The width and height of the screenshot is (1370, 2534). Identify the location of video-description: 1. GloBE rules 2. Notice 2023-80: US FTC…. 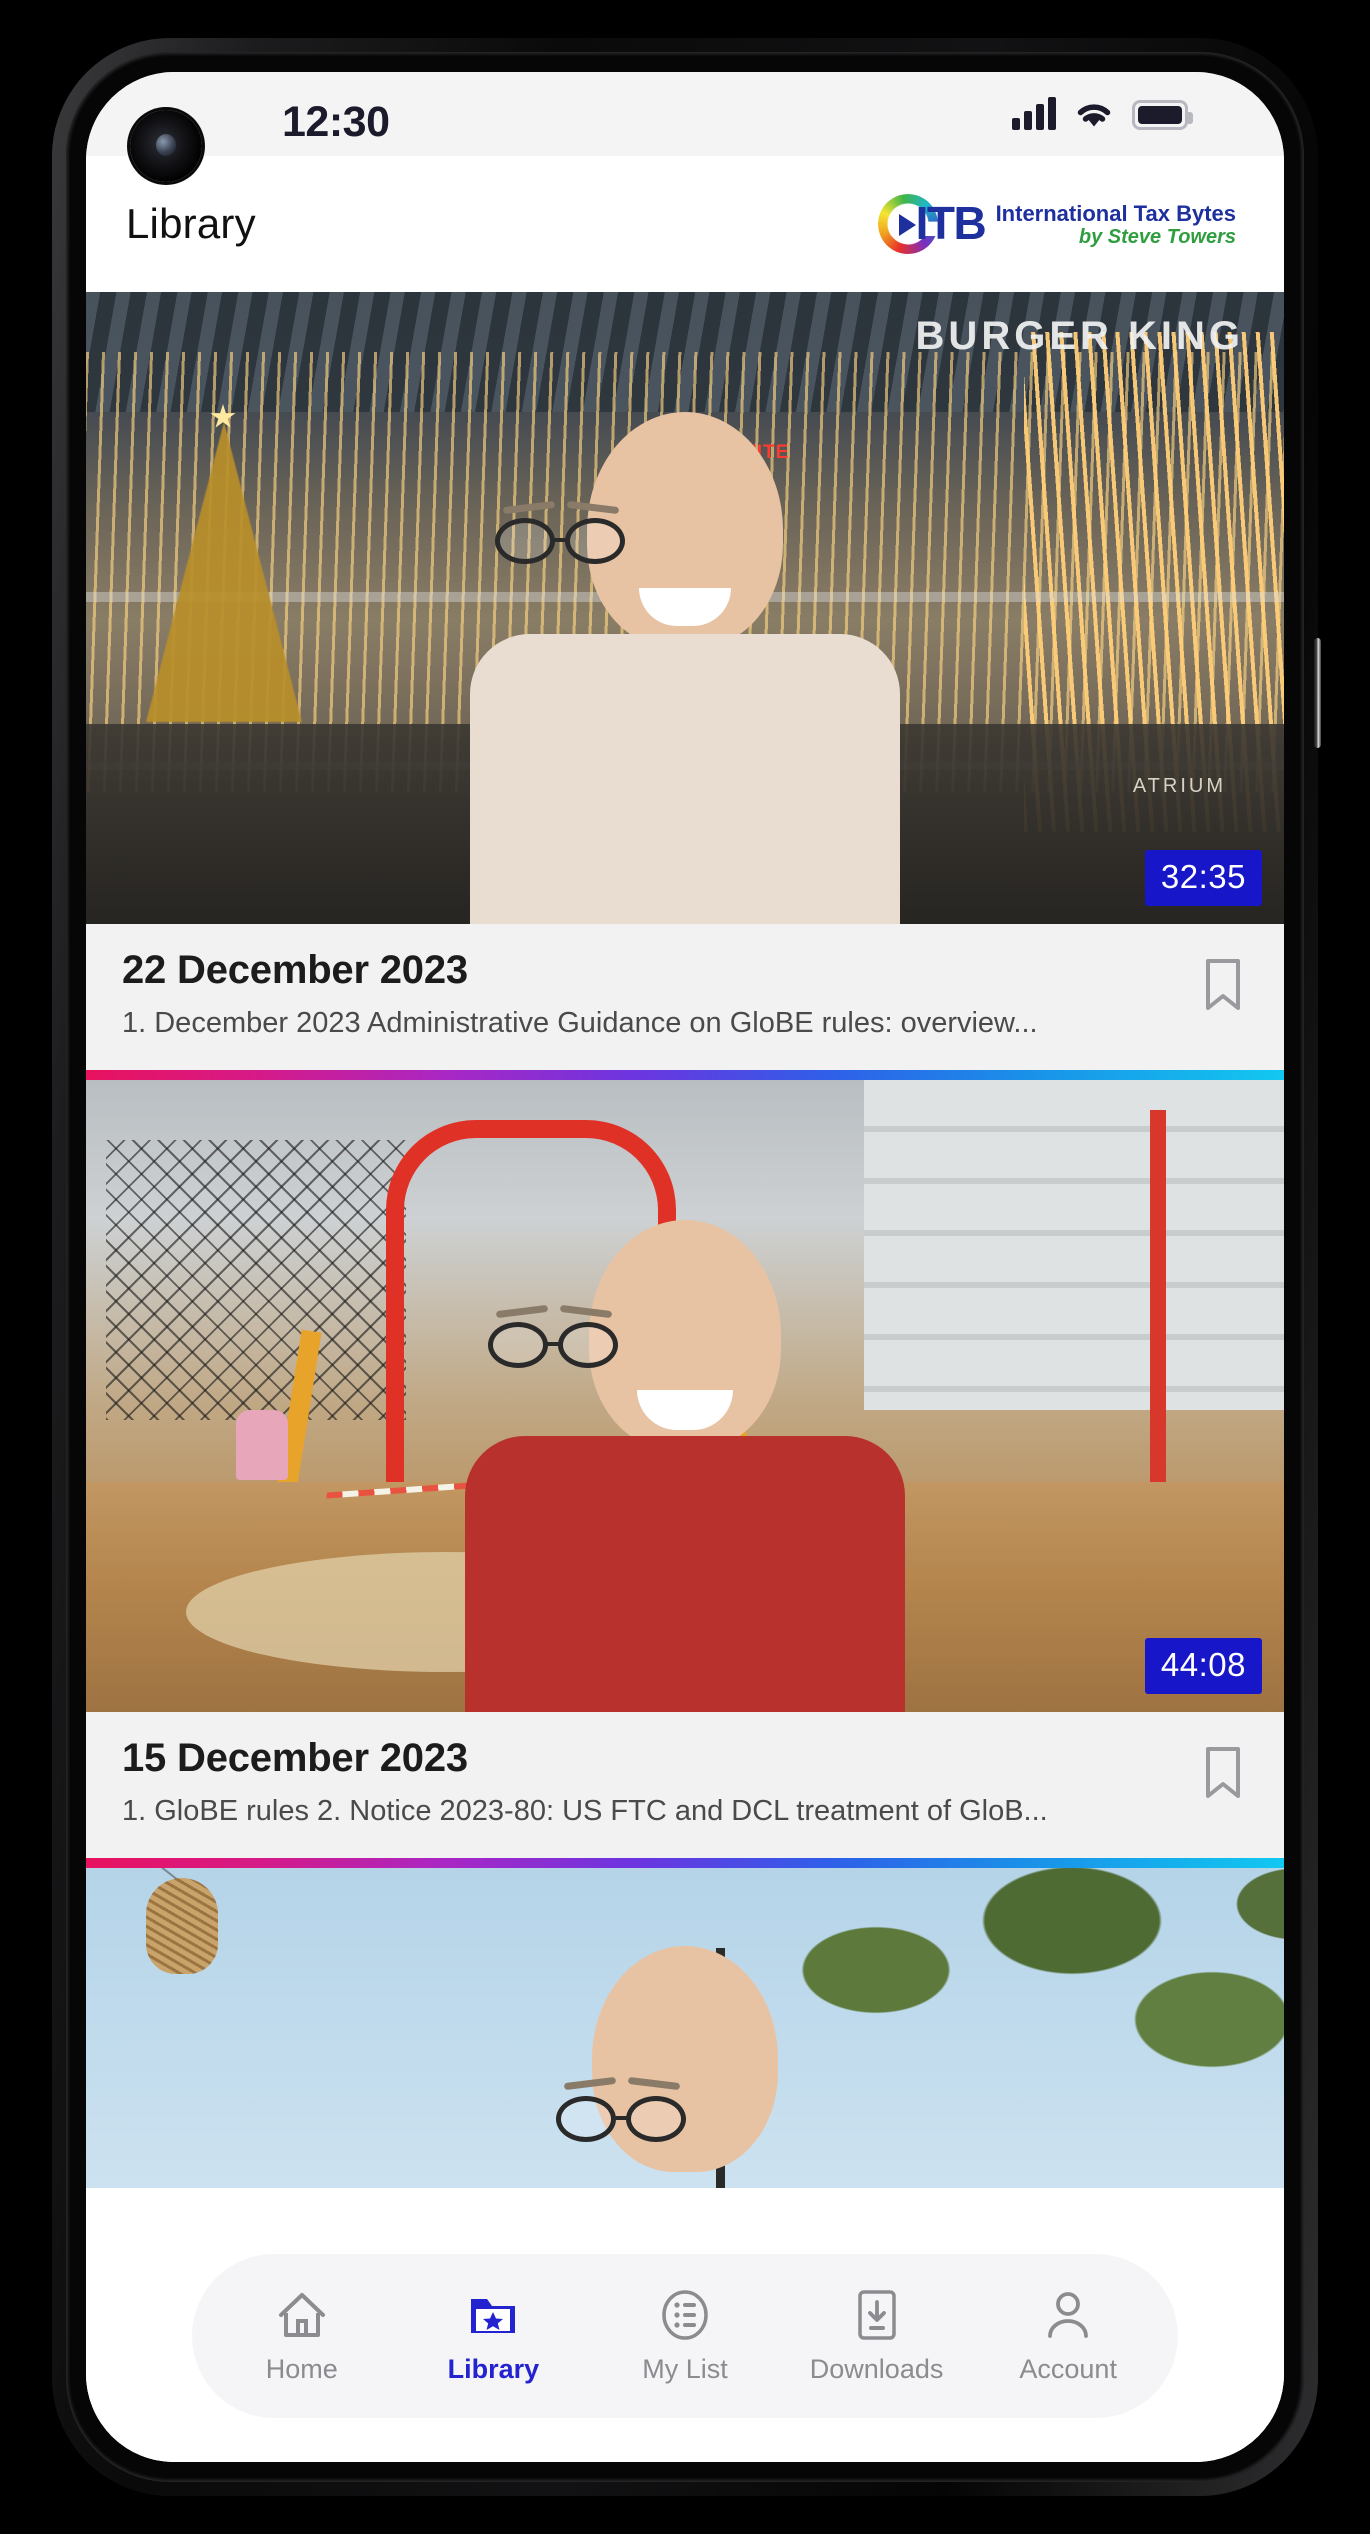
(585, 1811).